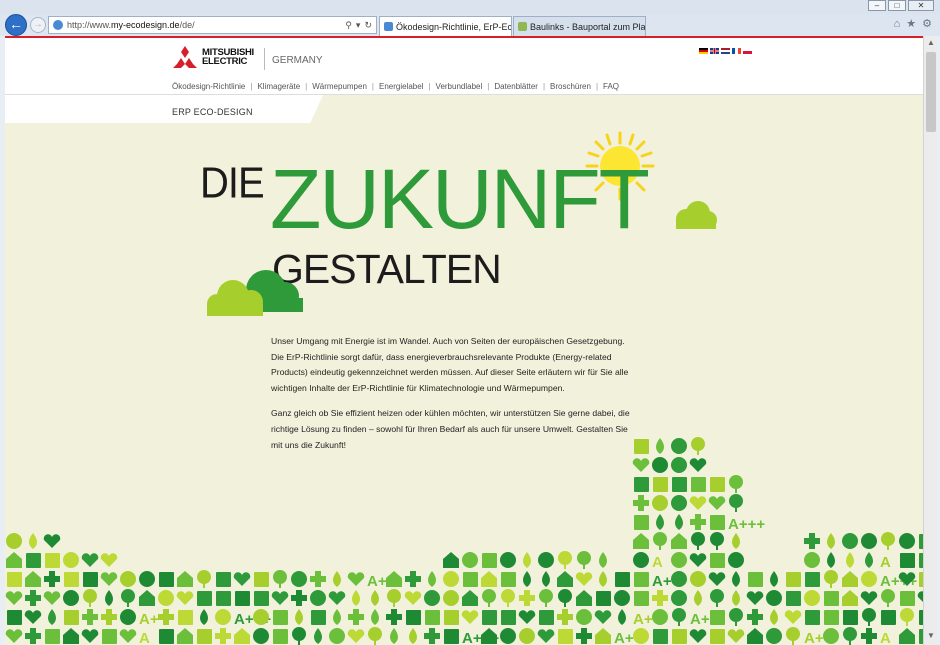 This screenshot has height=645, width=940. What do you see at coordinates (703, 51) in the screenshot?
I see `flag-de-icon` at bounding box center [703, 51].